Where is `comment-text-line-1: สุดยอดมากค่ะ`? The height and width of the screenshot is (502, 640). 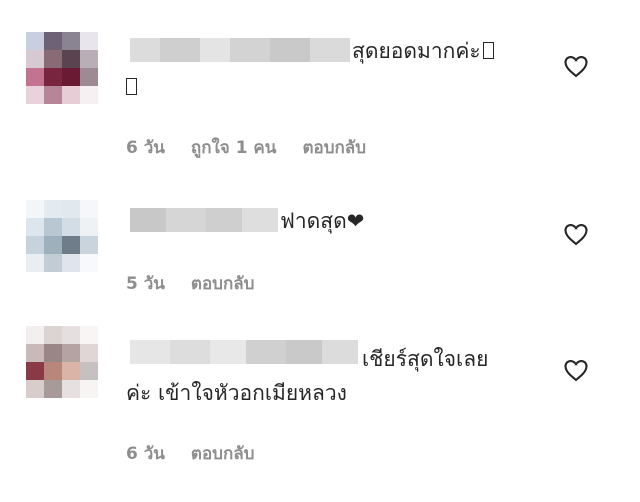 comment-text-line-1: สุดยอดมากค่ะ is located at coordinates (416, 51).